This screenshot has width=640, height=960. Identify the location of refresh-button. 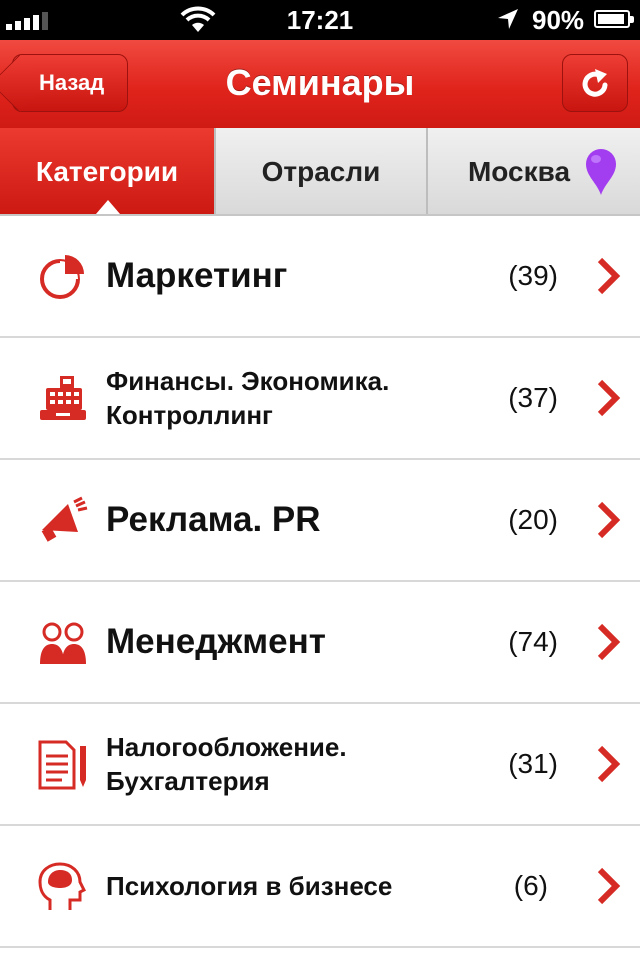
(595, 83).